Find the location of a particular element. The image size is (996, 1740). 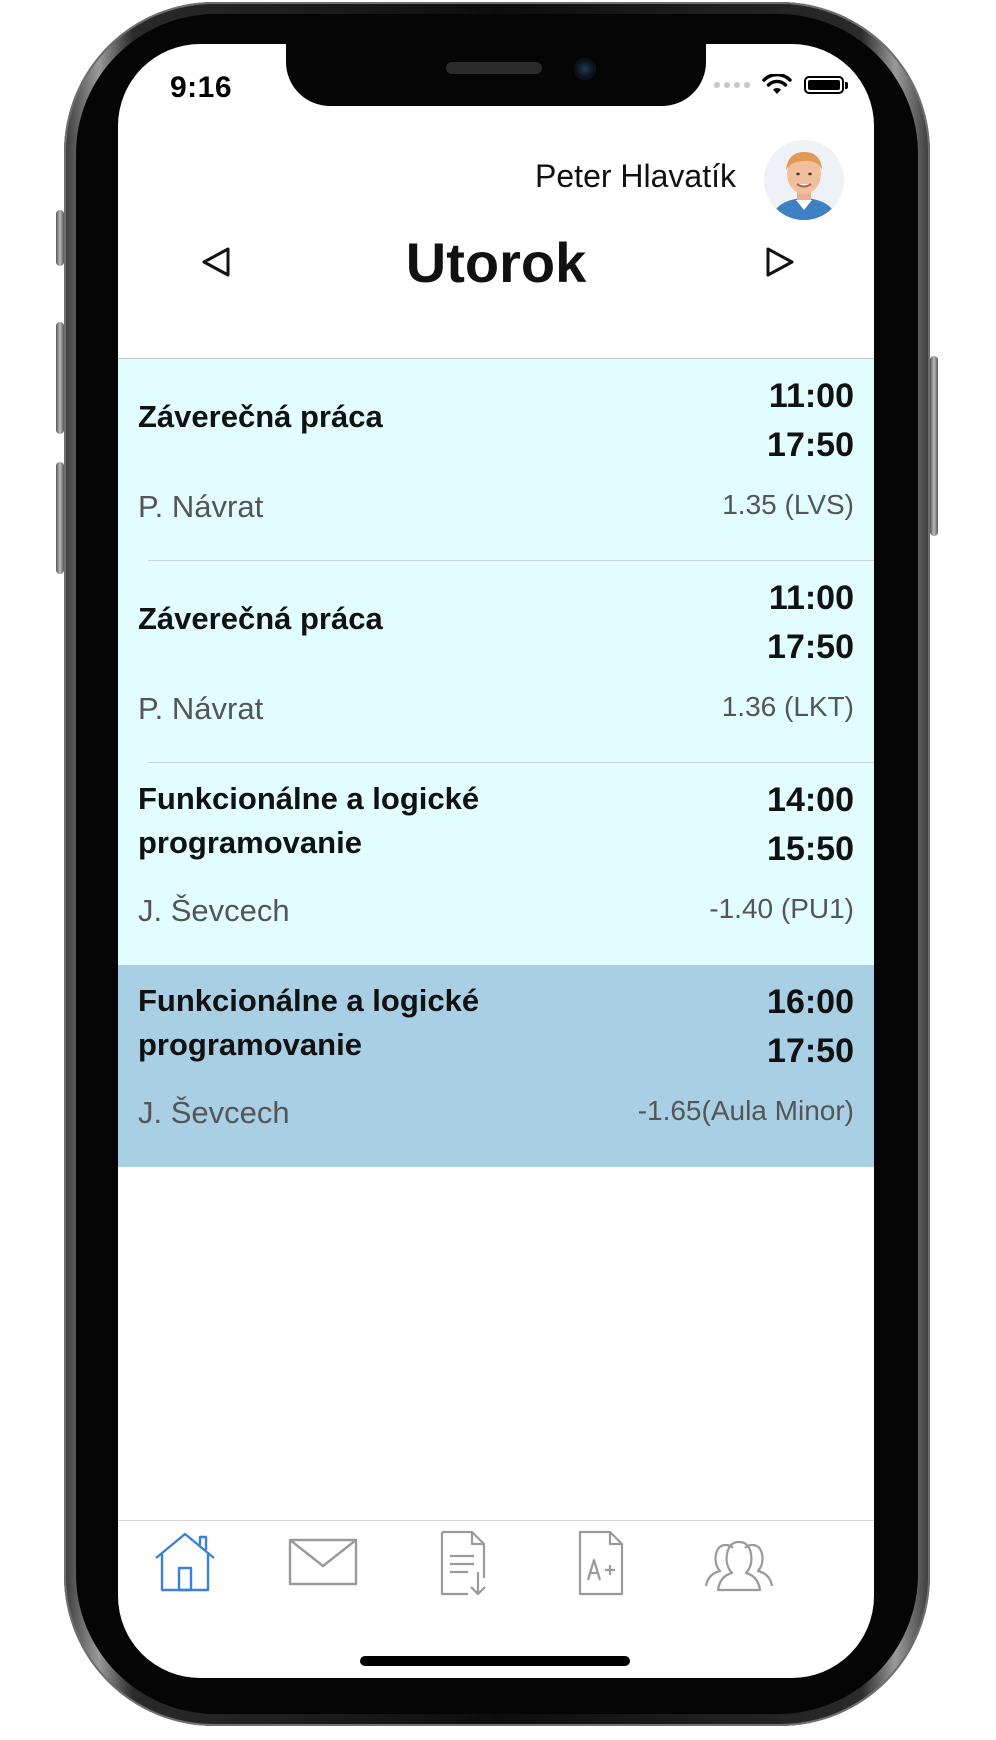

tab-people is located at coordinates (739, 1563).